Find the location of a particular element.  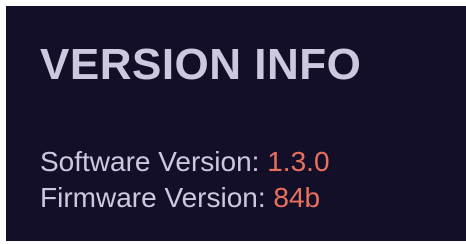

software-version-row: Software Version: 1.3.0 is located at coordinates (185, 162).